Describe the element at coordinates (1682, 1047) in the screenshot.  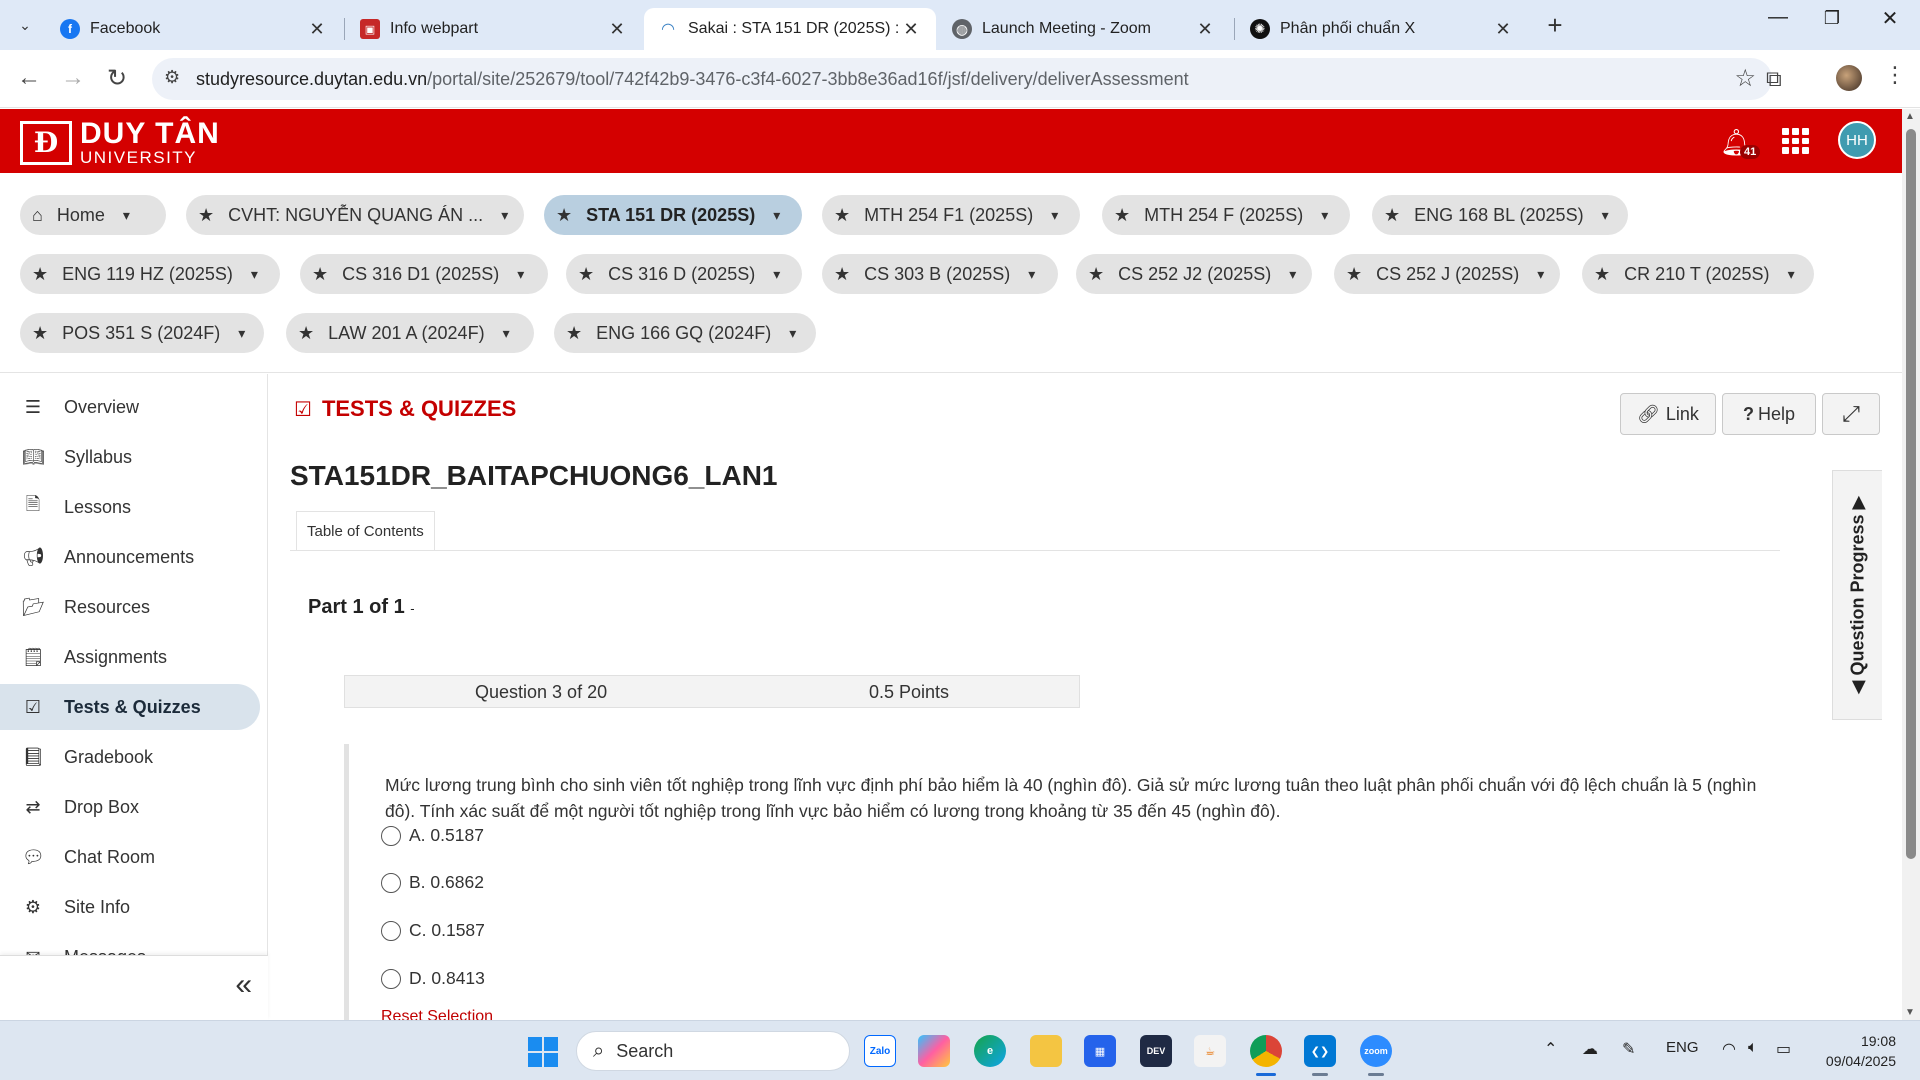
I see `language-indicator: ENG` at that location.